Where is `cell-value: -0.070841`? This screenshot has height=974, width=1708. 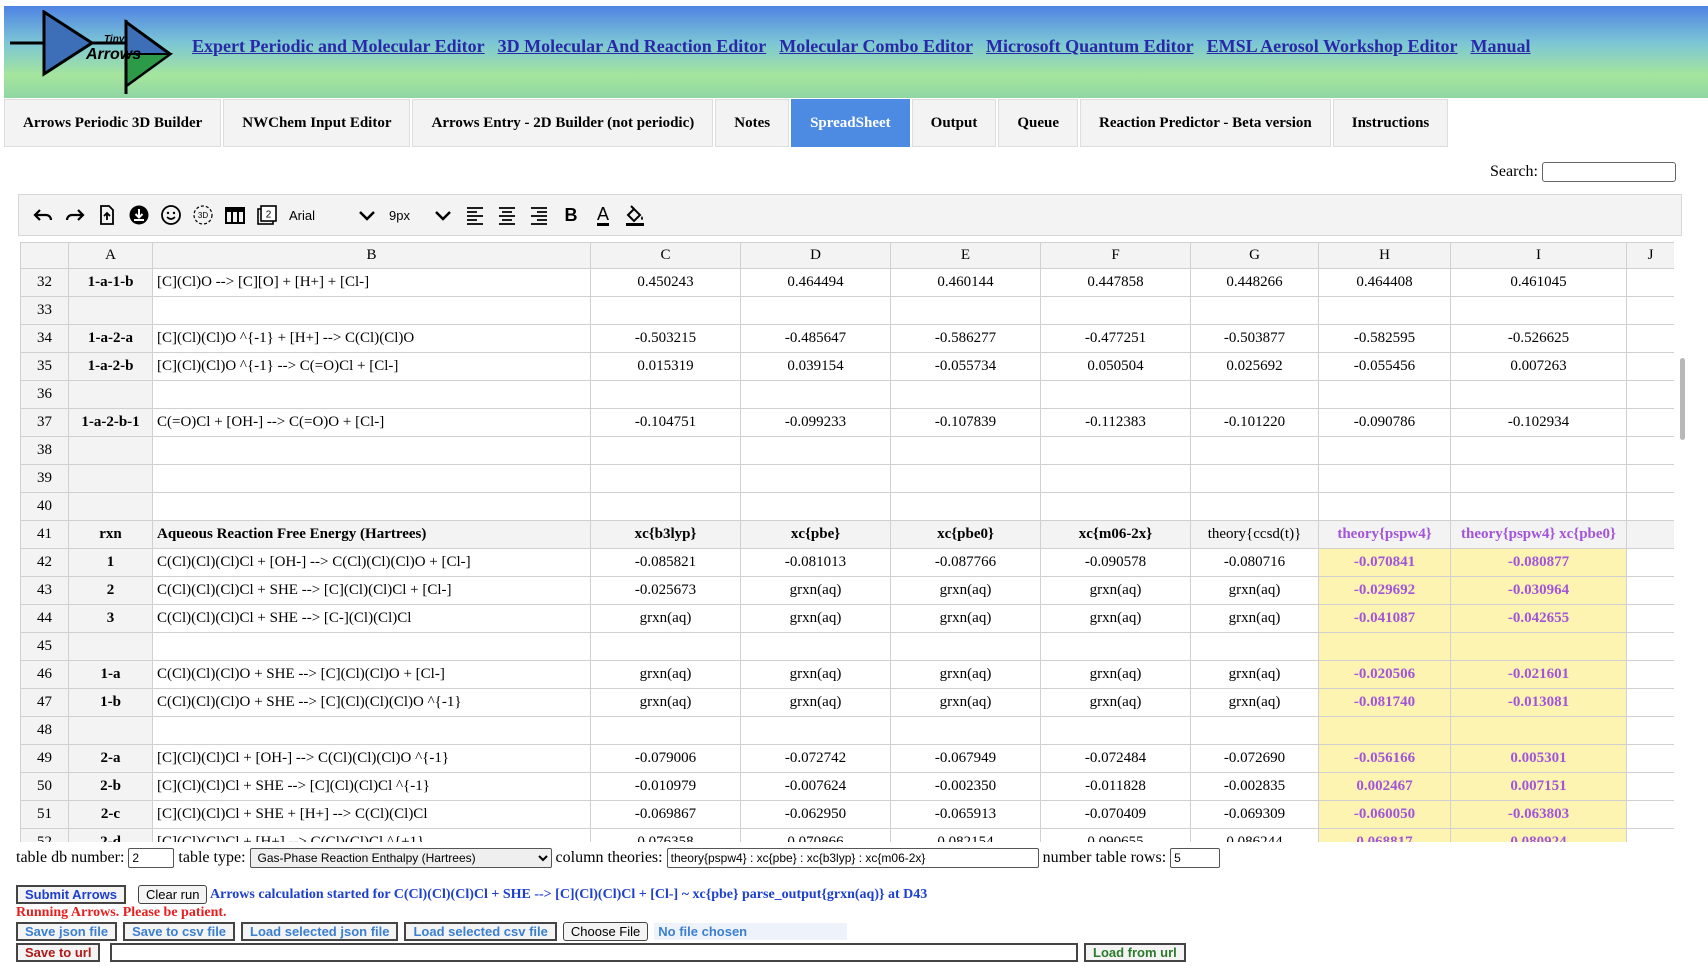 cell-value: -0.070841 is located at coordinates (1384, 562).